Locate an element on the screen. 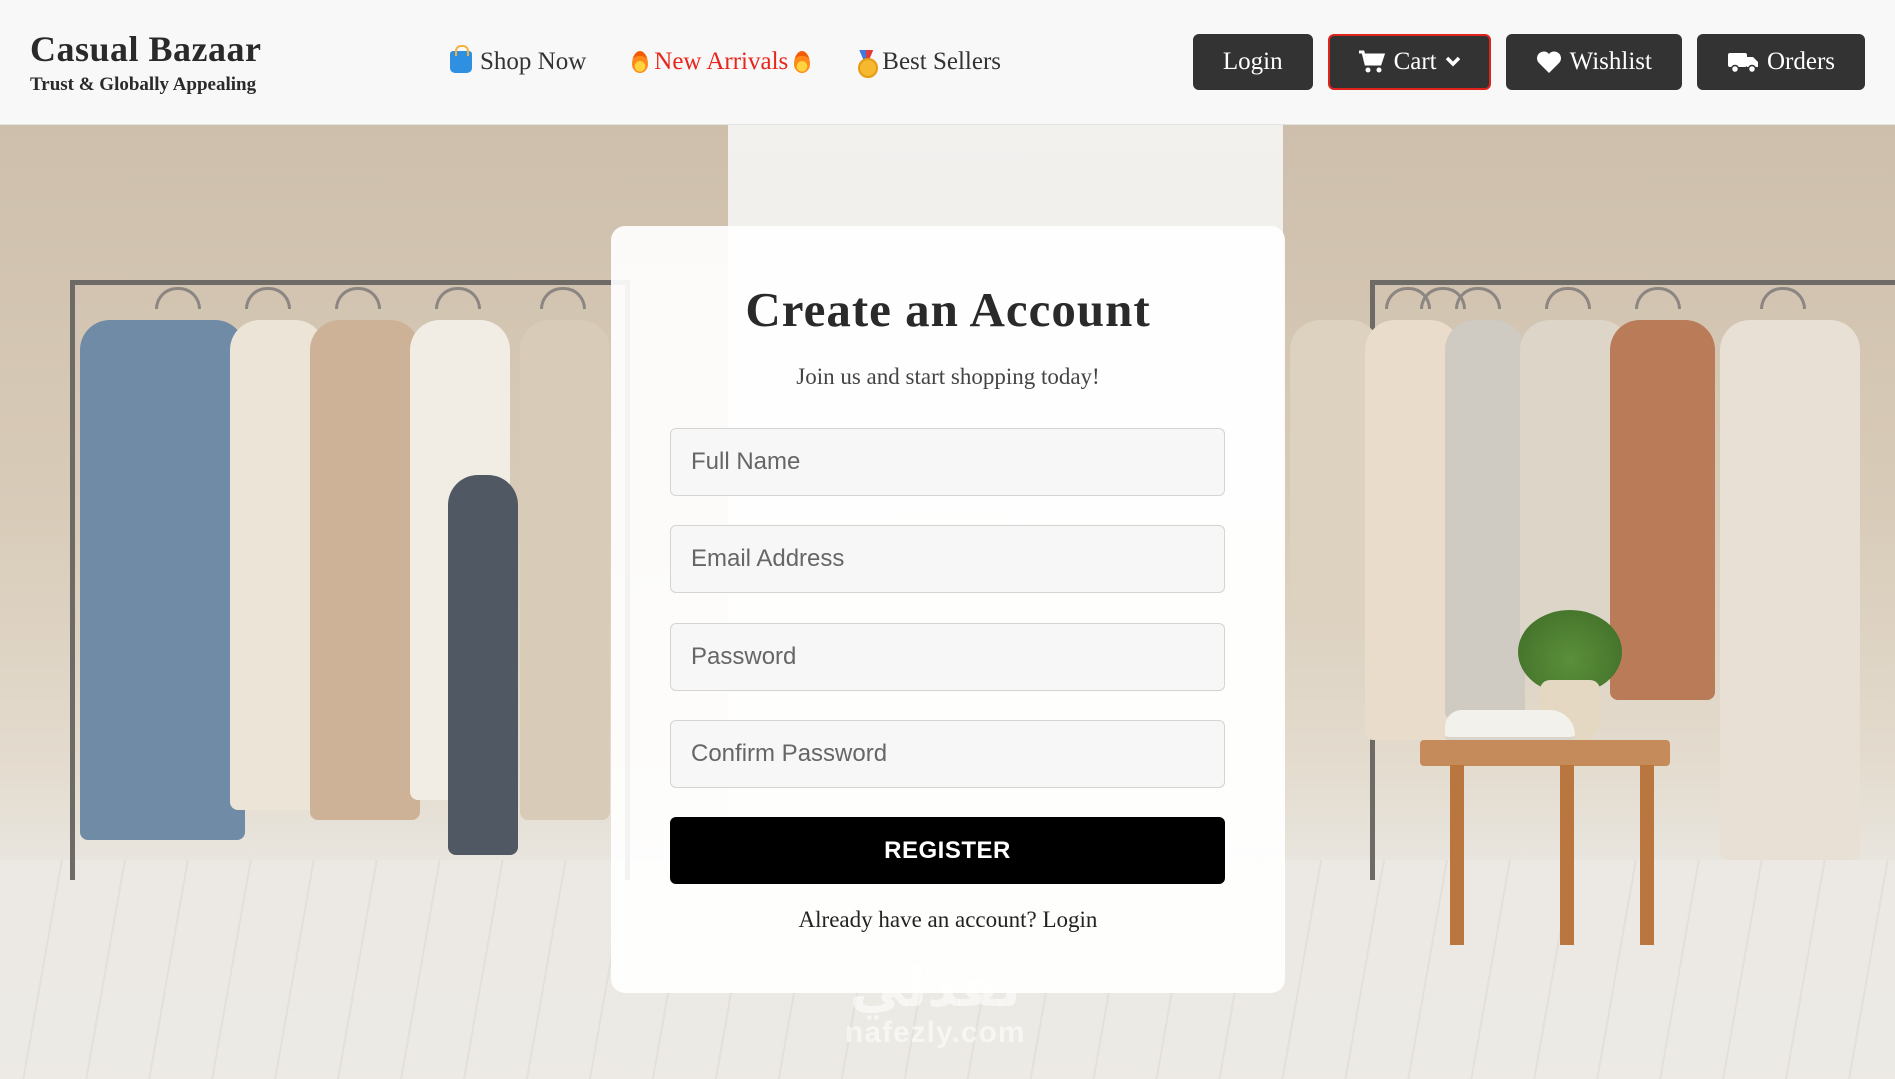 This screenshot has width=1895, height=1079. orders-button: Orders is located at coordinates (1780, 62).